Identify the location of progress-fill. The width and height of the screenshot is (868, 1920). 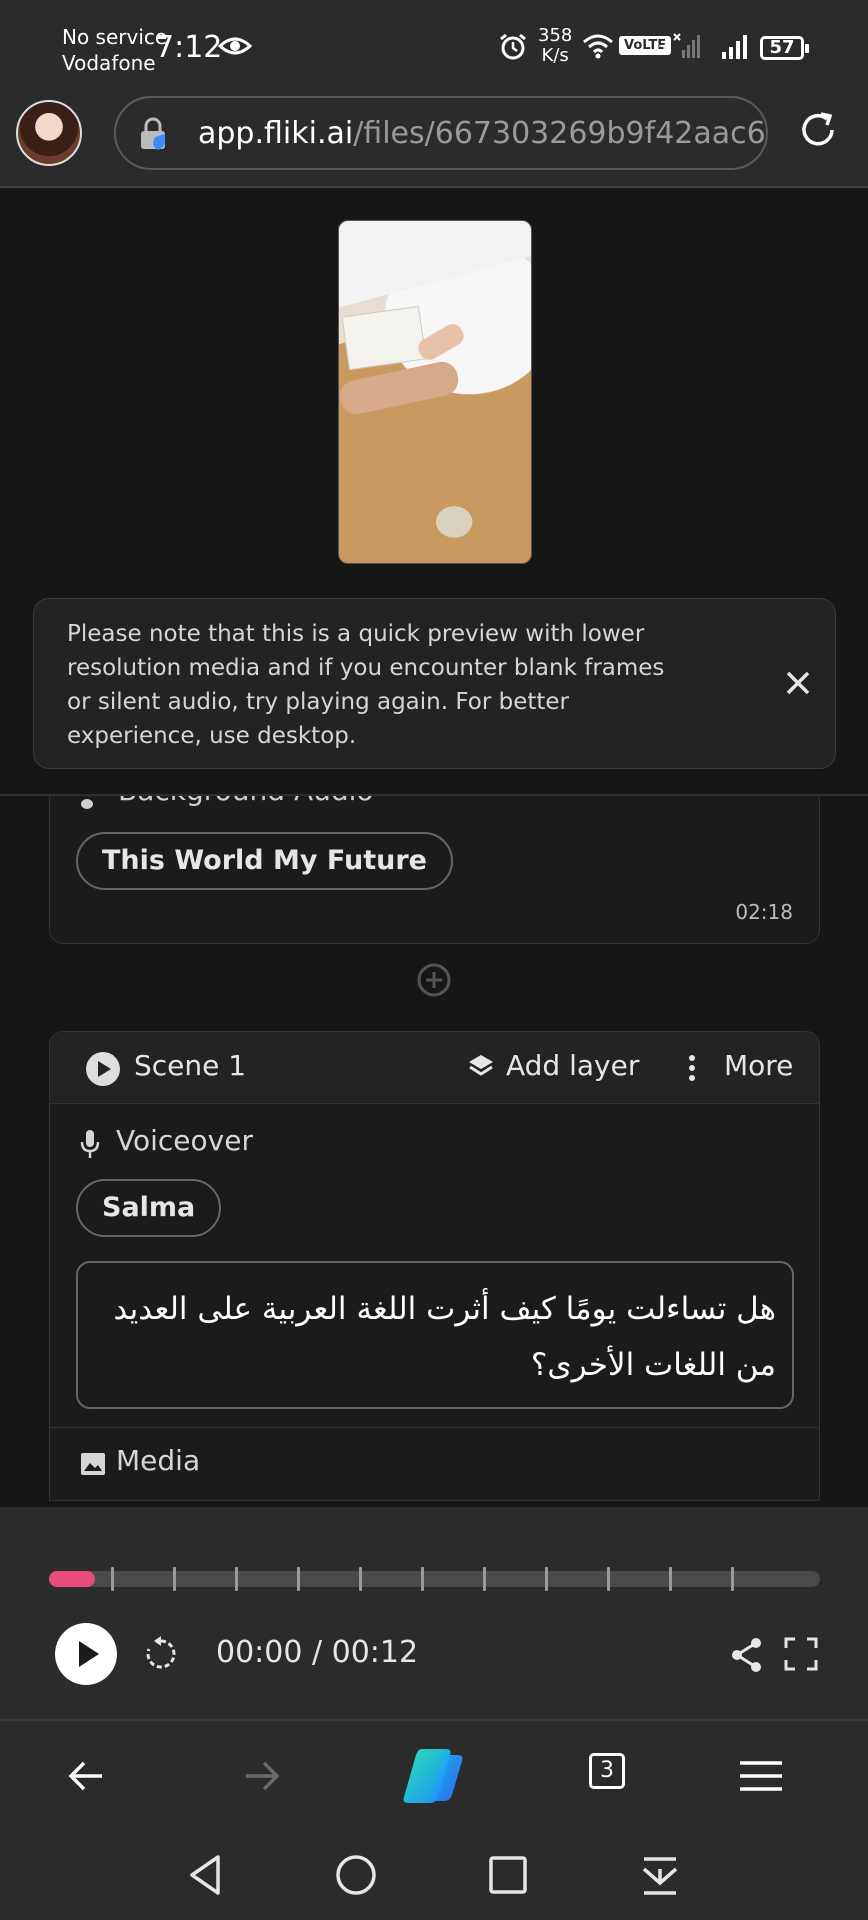
(72, 1579).